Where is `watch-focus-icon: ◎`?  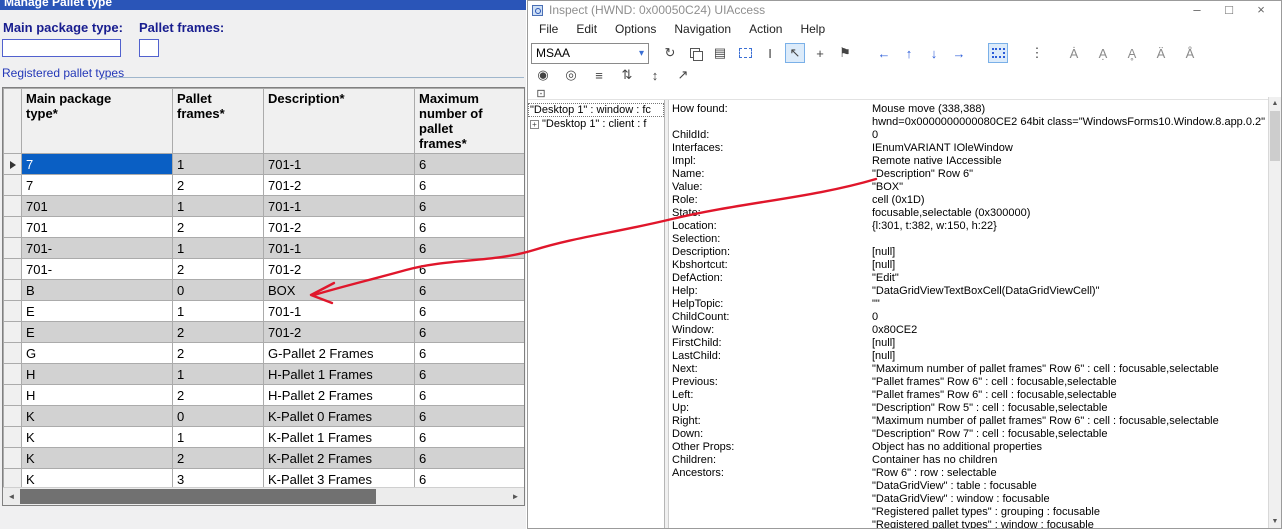
watch-focus-icon: ◎ is located at coordinates (571, 75).